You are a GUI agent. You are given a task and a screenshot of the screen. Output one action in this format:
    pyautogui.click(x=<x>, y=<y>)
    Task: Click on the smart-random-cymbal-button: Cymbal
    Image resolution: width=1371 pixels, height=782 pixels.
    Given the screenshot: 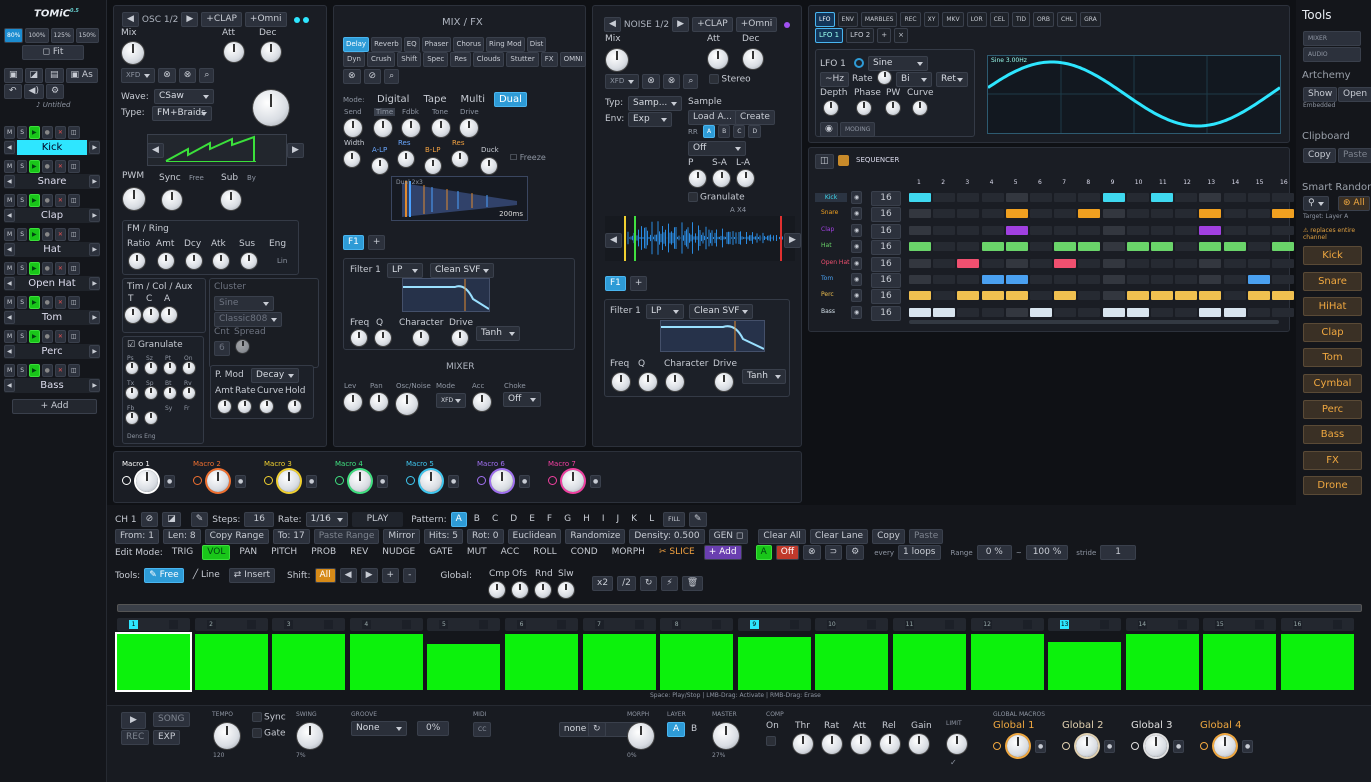 What is the action you would take?
    pyautogui.click(x=1332, y=383)
    